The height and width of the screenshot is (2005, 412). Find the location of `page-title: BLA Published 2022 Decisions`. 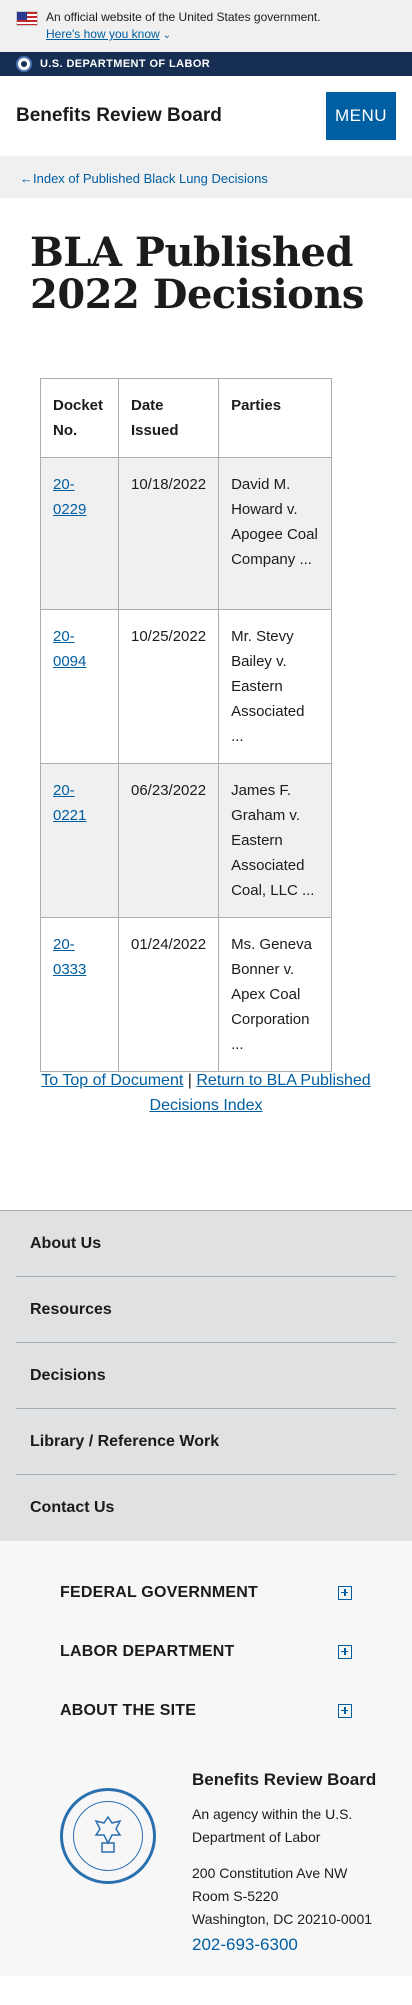

page-title: BLA Published 2022 Decisions is located at coordinates (197, 273).